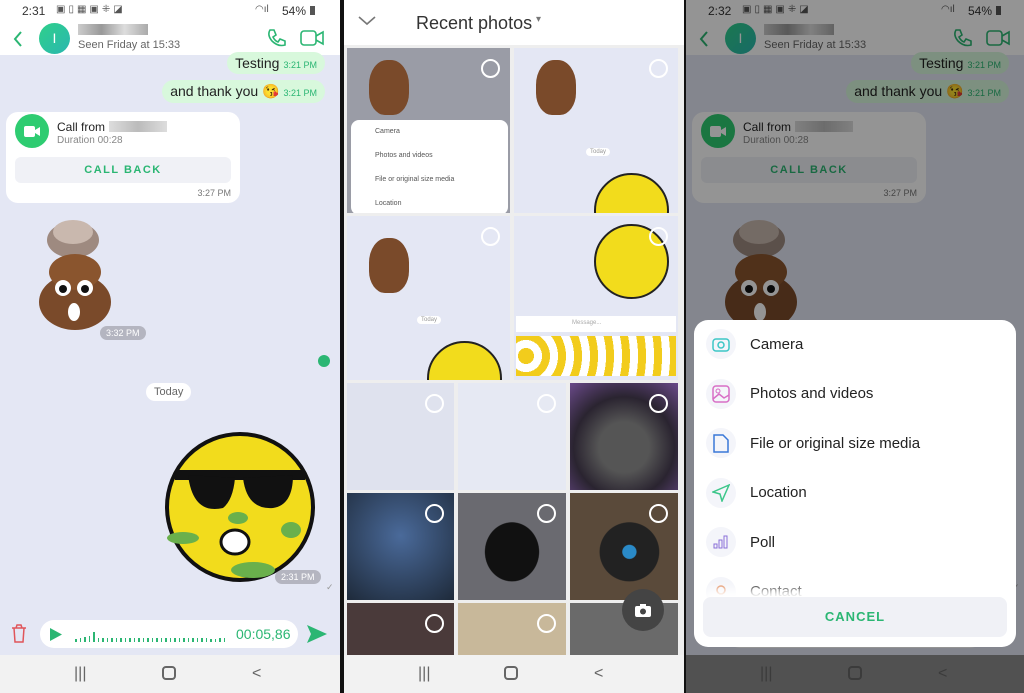  What do you see at coordinates (263, 634) in the screenshot?
I see `recording-duration: 00:05,86` at bounding box center [263, 634].